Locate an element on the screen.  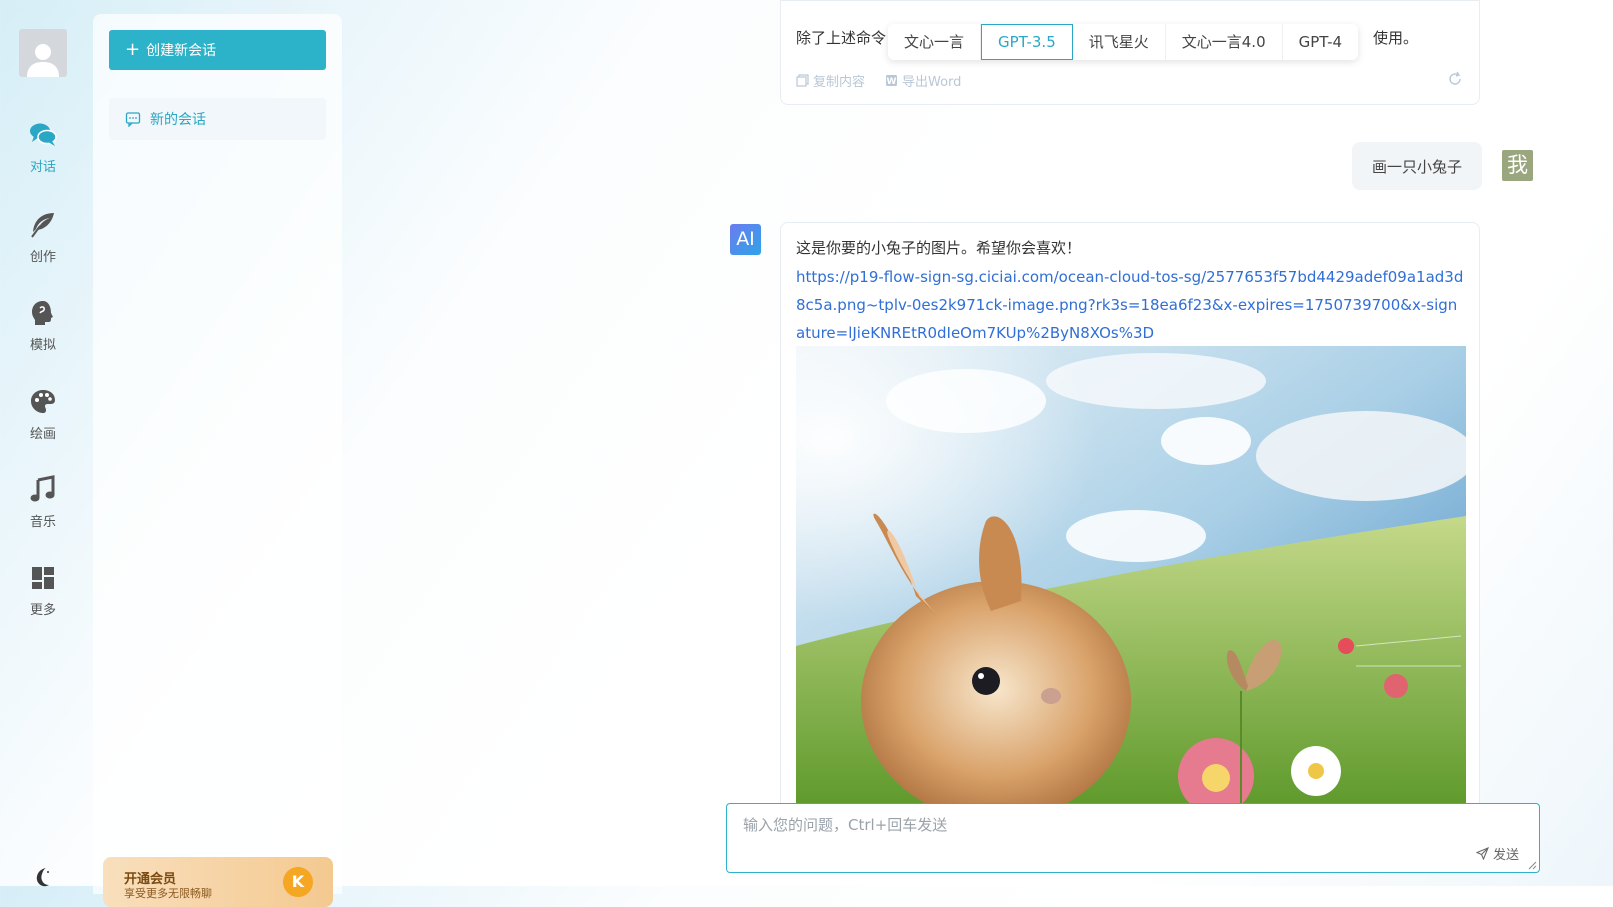
nav-item-chat: 对话 is located at coordinates (43, 147).